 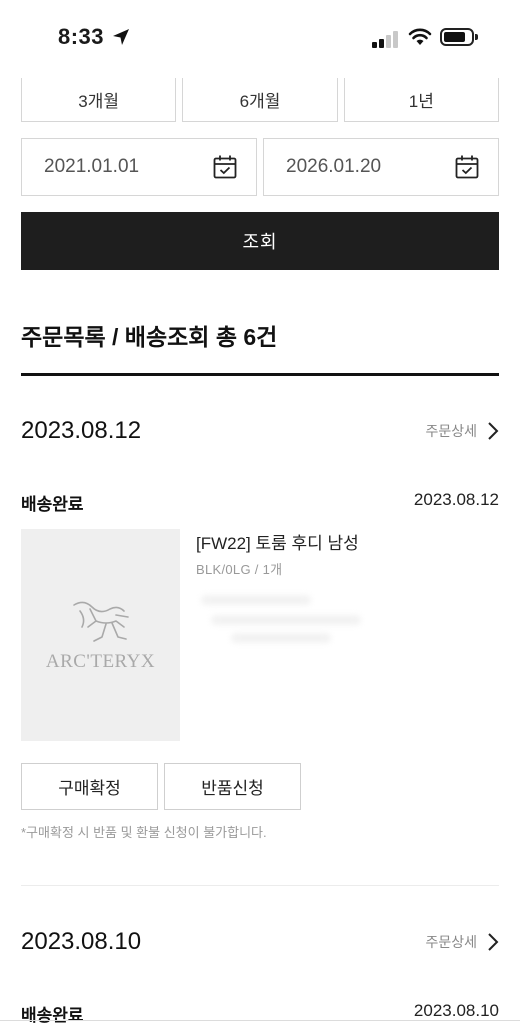 What do you see at coordinates (334, 166) in the screenshot?
I see `end-date-value: 2026.01.20` at bounding box center [334, 166].